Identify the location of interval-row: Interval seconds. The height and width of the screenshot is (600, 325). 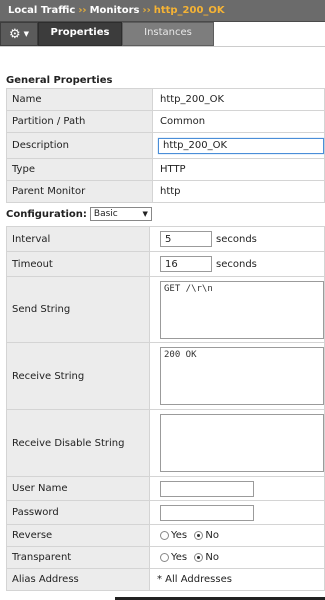
(165, 239).